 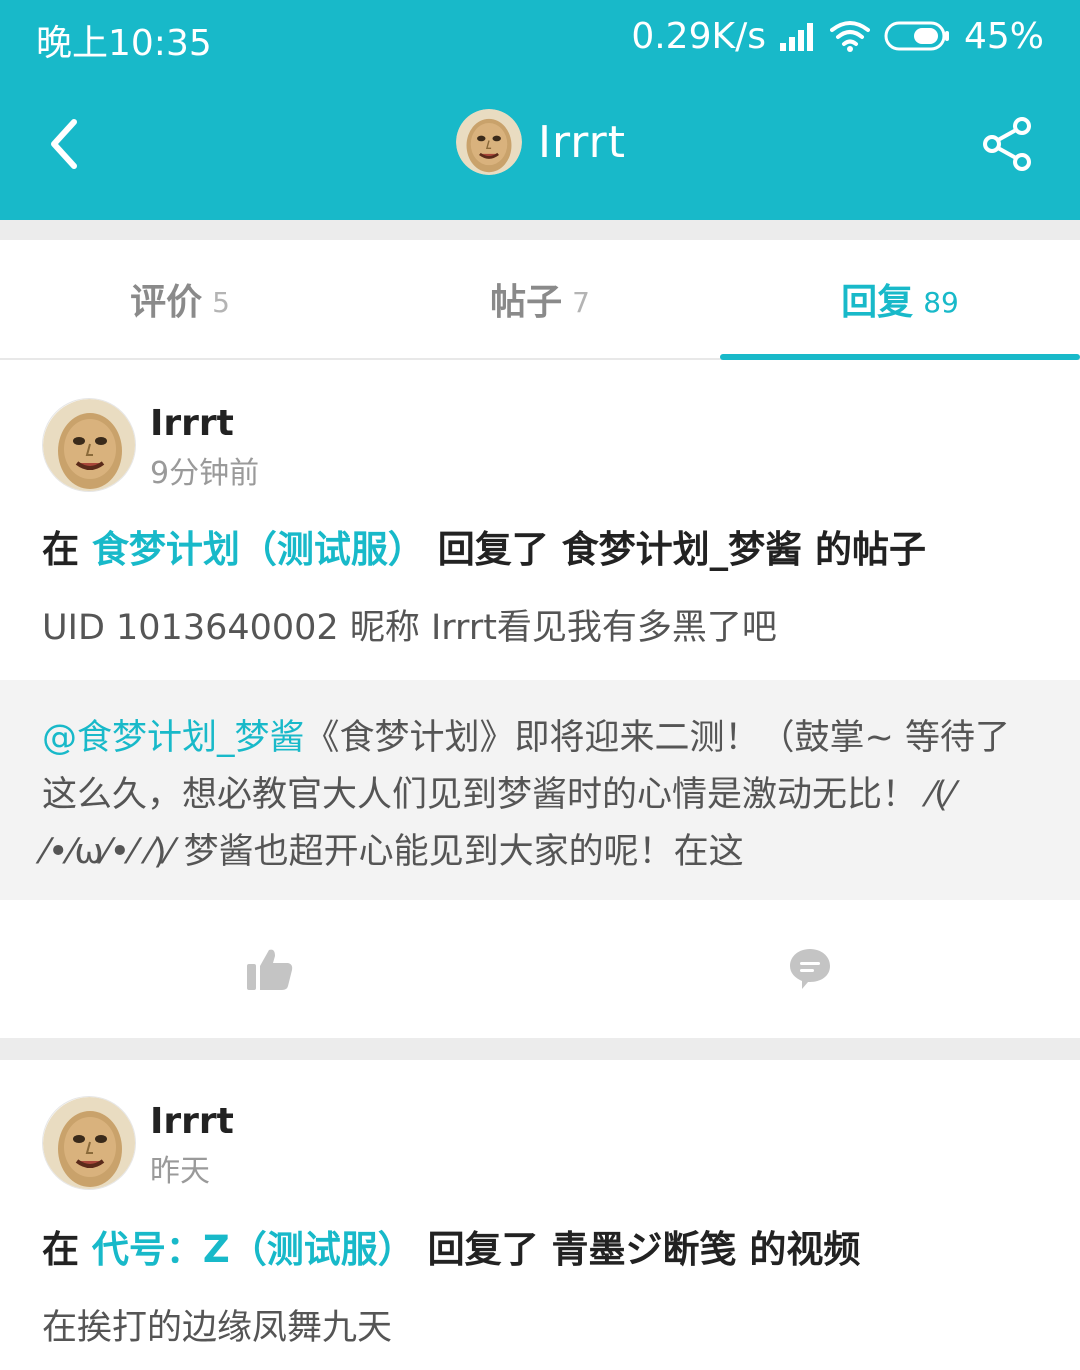 I want to click on chevron-left-icon, so click(x=64, y=144).